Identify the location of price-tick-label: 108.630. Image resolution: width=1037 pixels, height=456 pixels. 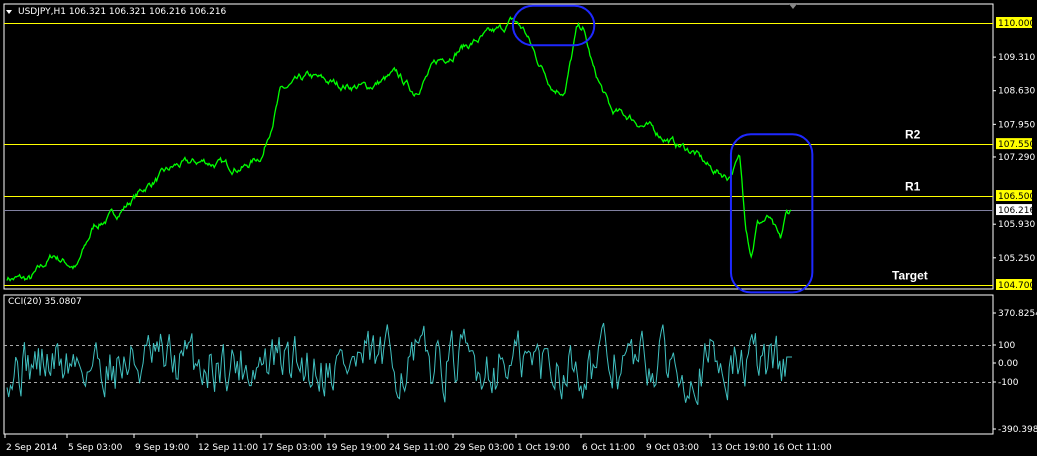
(1016, 92).